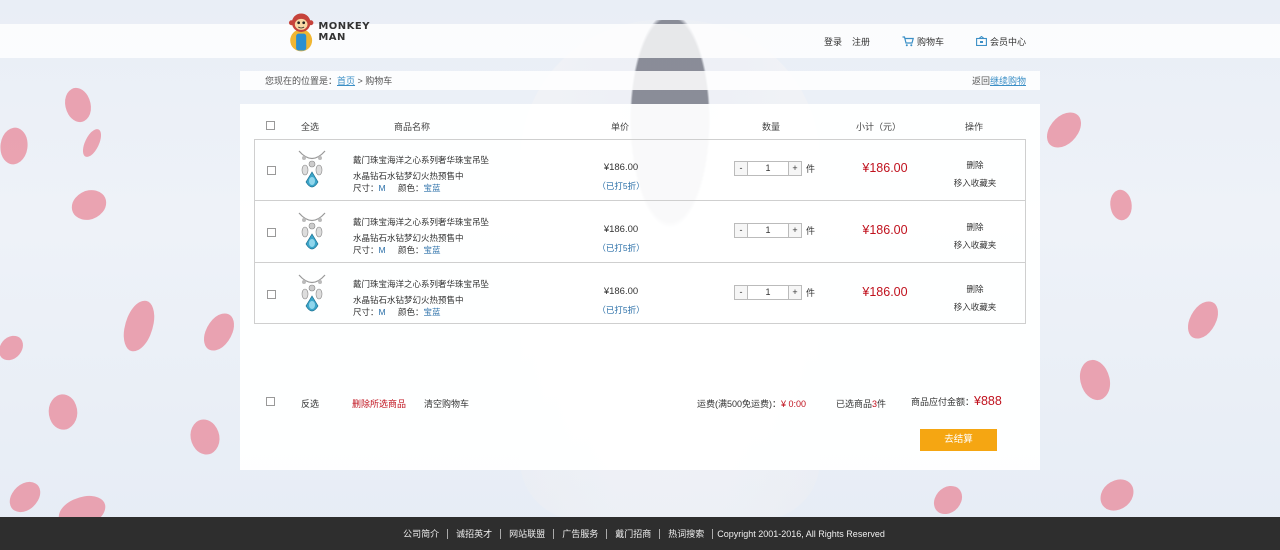 The image size is (1280, 550). Describe the element at coordinates (432, 250) in the screenshot. I see `color-value: 宝蓝` at that location.